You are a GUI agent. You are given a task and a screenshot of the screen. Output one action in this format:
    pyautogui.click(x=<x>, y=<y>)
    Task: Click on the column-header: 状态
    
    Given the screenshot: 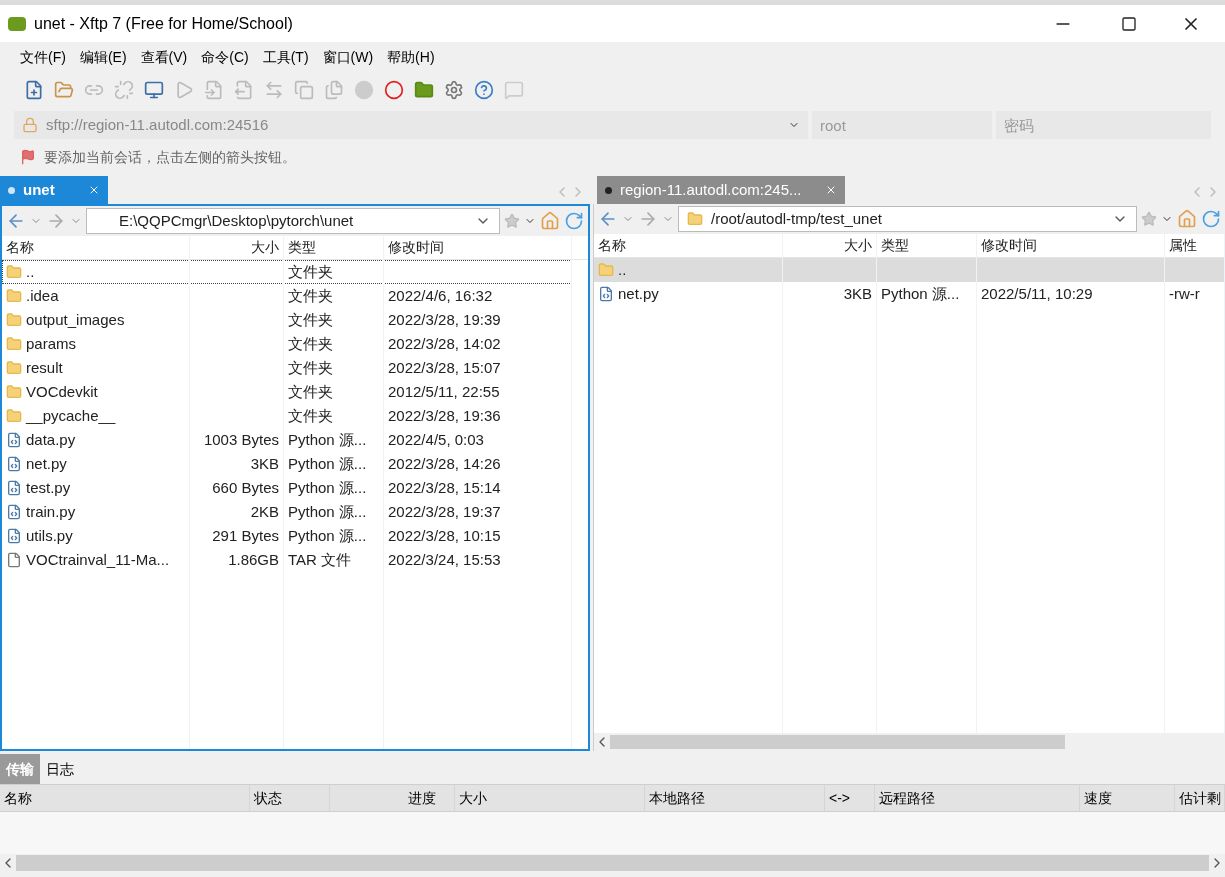 What is the action you would take?
    pyautogui.click(x=268, y=798)
    